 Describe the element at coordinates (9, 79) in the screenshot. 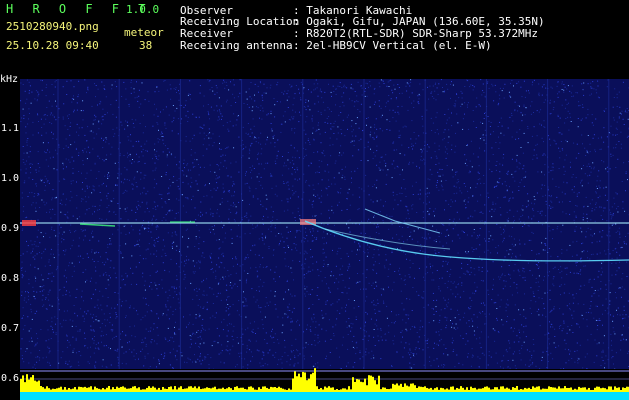

I see `y-axis-unit: kHz` at that location.